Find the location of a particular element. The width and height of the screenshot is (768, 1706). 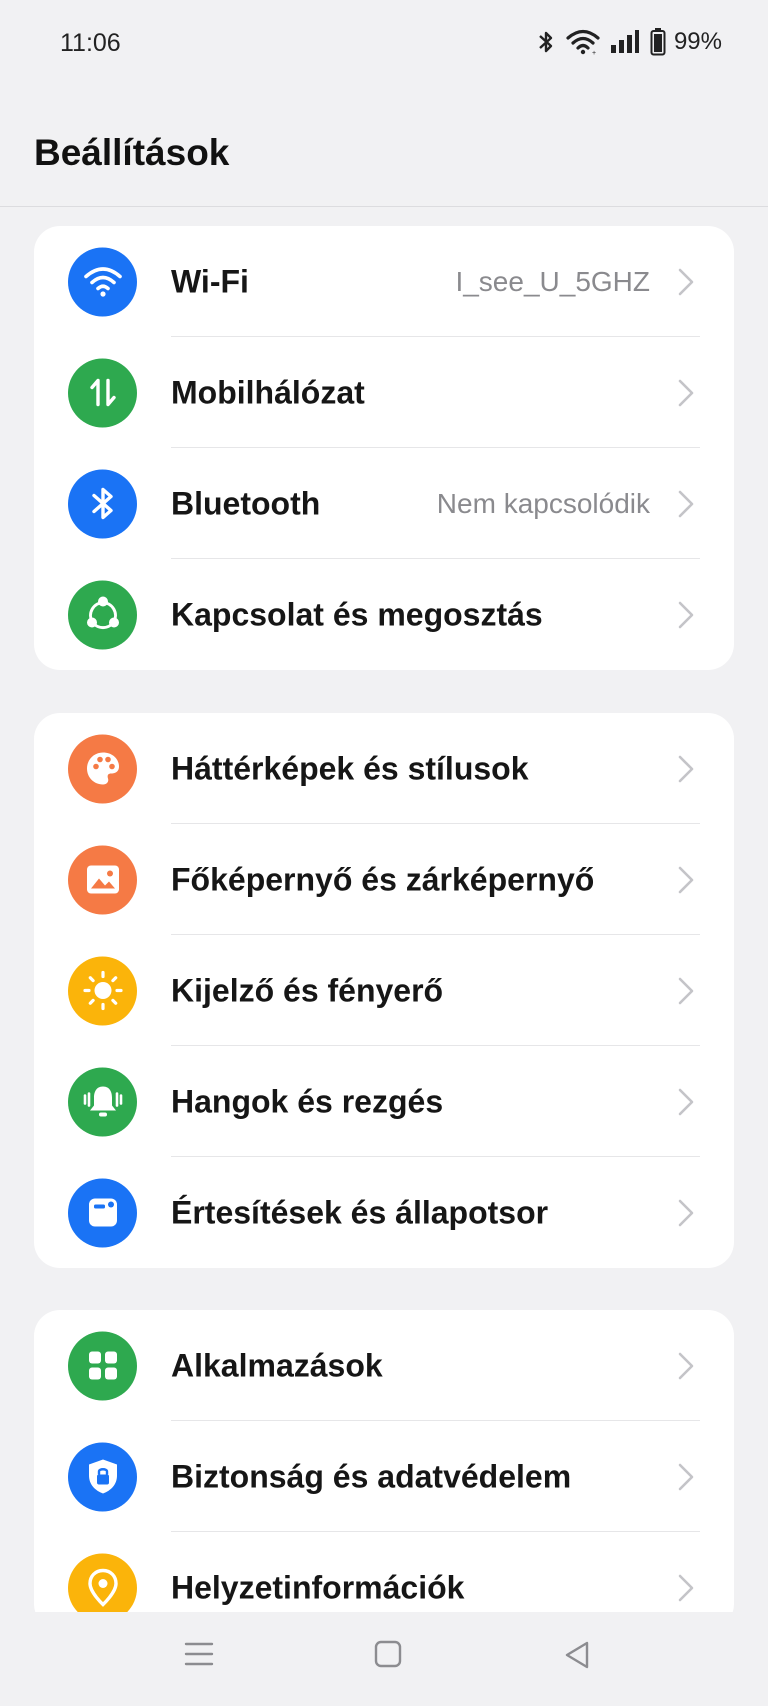

settings-item-location: Helyzetinformációk is located at coordinates (384, 1572).